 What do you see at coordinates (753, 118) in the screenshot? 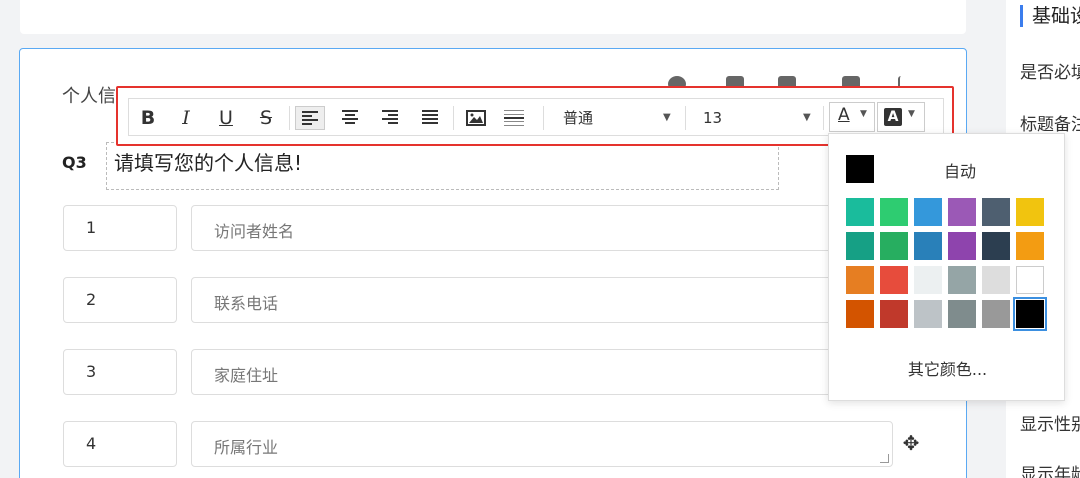
I see `font-size-select: 13` at bounding box center [753, 118].